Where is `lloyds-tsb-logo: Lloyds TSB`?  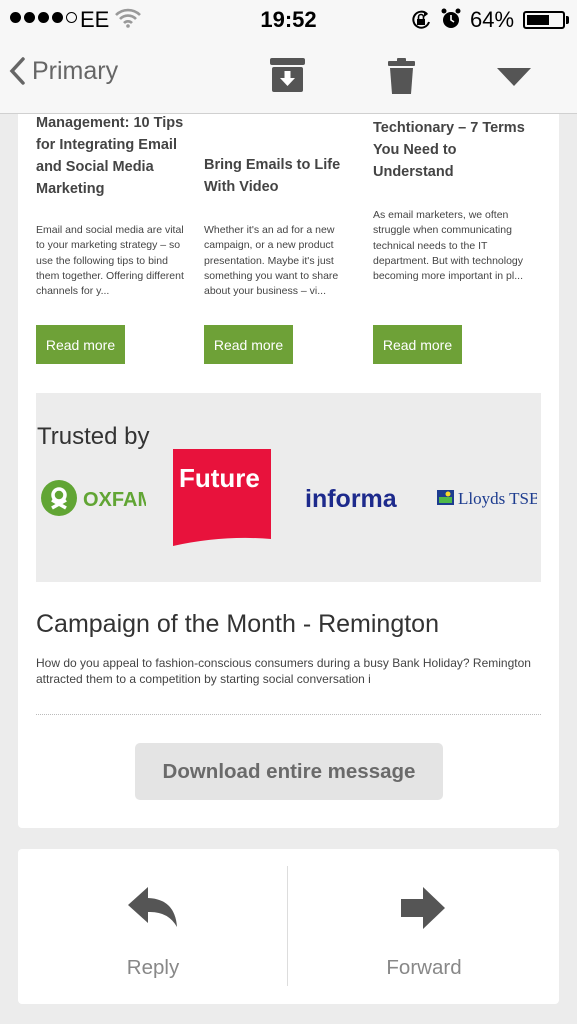
lloyds-tsb-logo: Lloyds TSB is located at coordinates (487, 498).